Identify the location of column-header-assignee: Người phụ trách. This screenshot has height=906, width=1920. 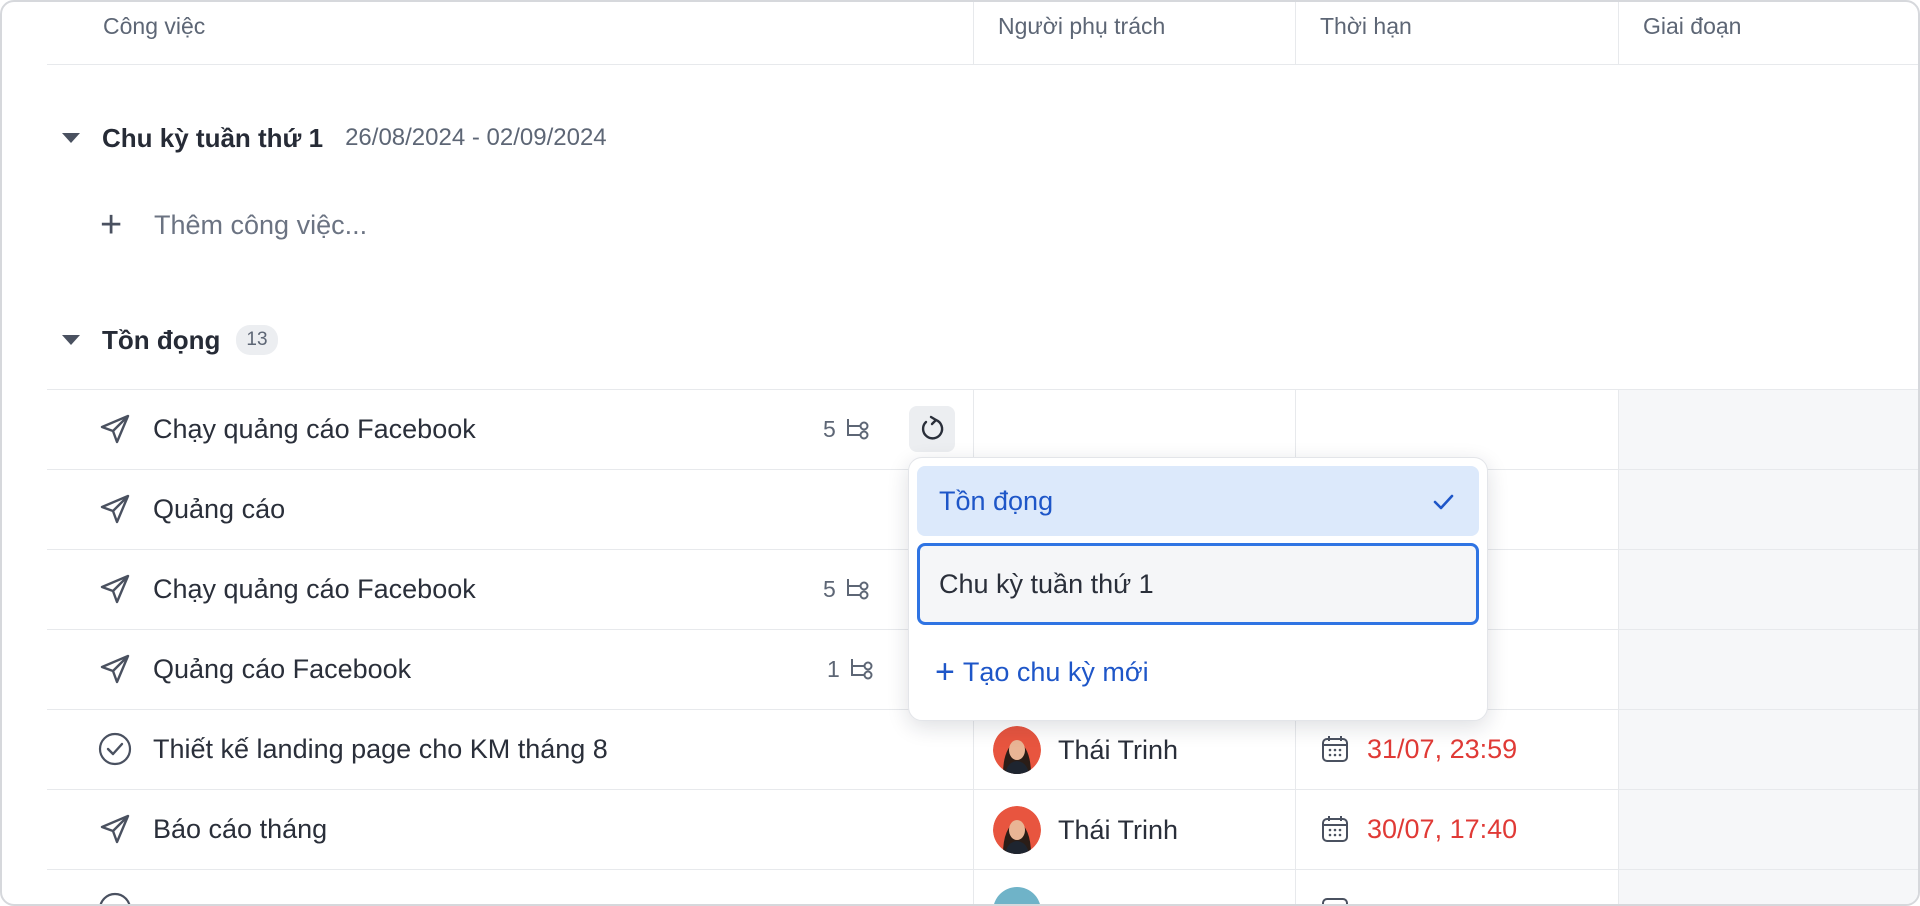
(1081, 26).